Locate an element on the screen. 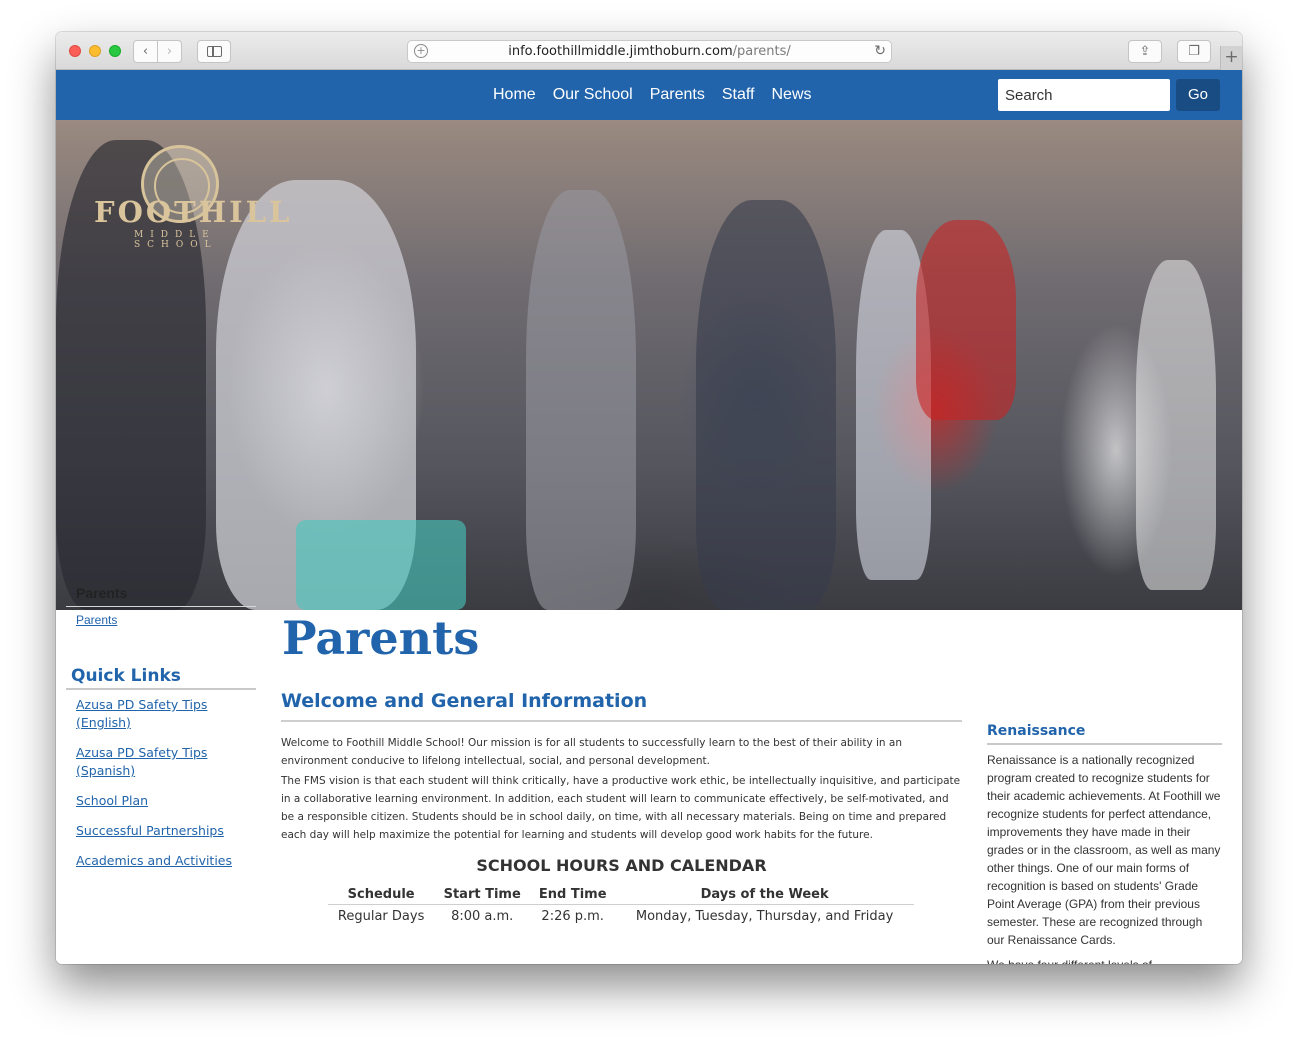  minimize-window-button is located at coordinates (95, 51).